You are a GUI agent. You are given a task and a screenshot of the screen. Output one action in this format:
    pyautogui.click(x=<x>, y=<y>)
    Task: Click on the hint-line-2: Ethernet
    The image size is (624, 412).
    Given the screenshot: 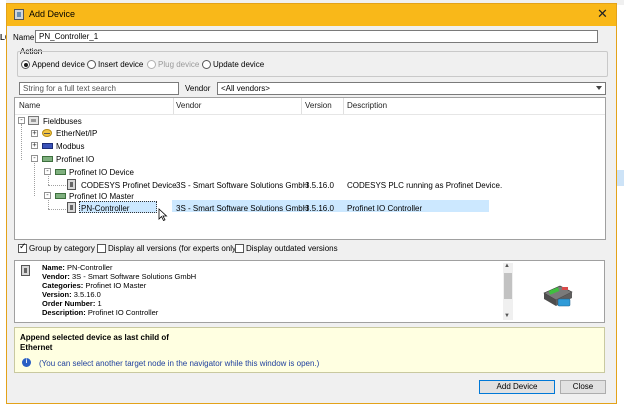 What is the action you would take?
    pyautogui.click(x=36, y=347)
    